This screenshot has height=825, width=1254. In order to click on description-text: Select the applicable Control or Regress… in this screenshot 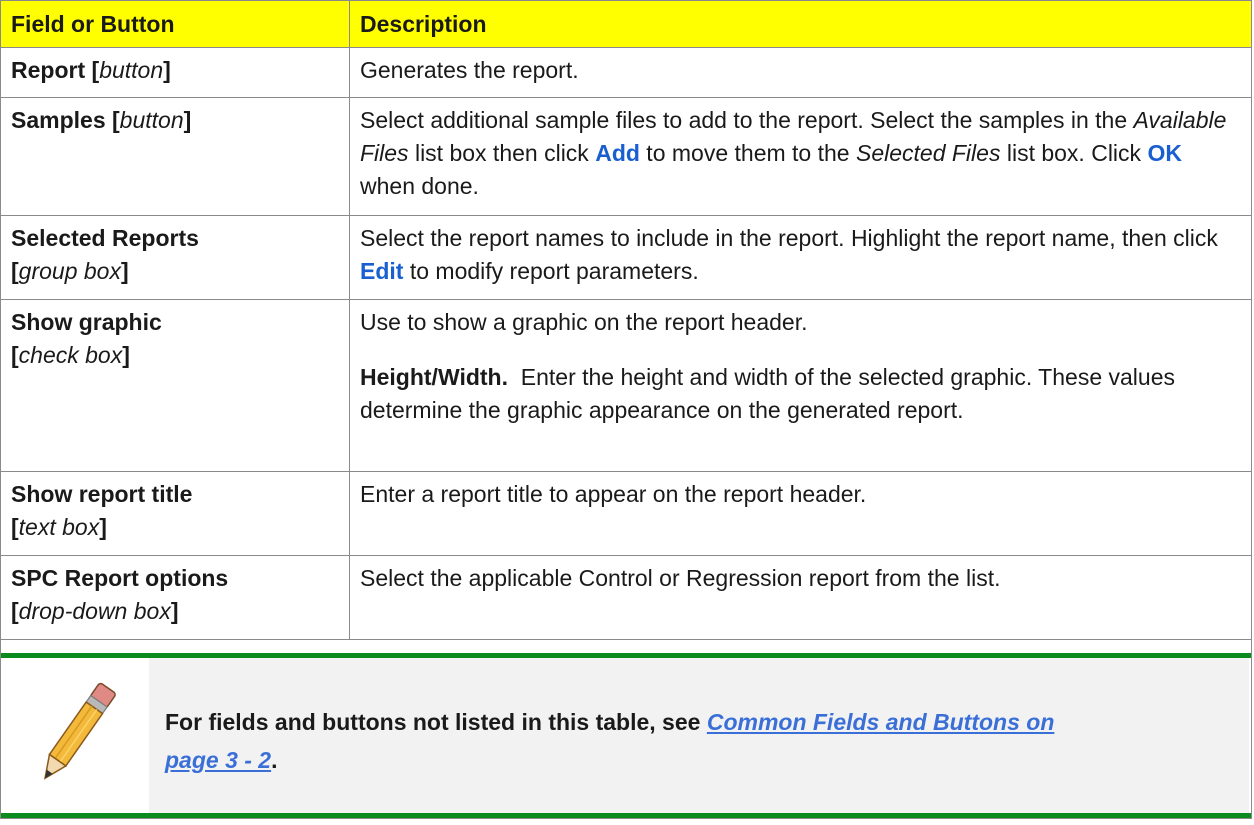, I will do `click(680, 578)`.